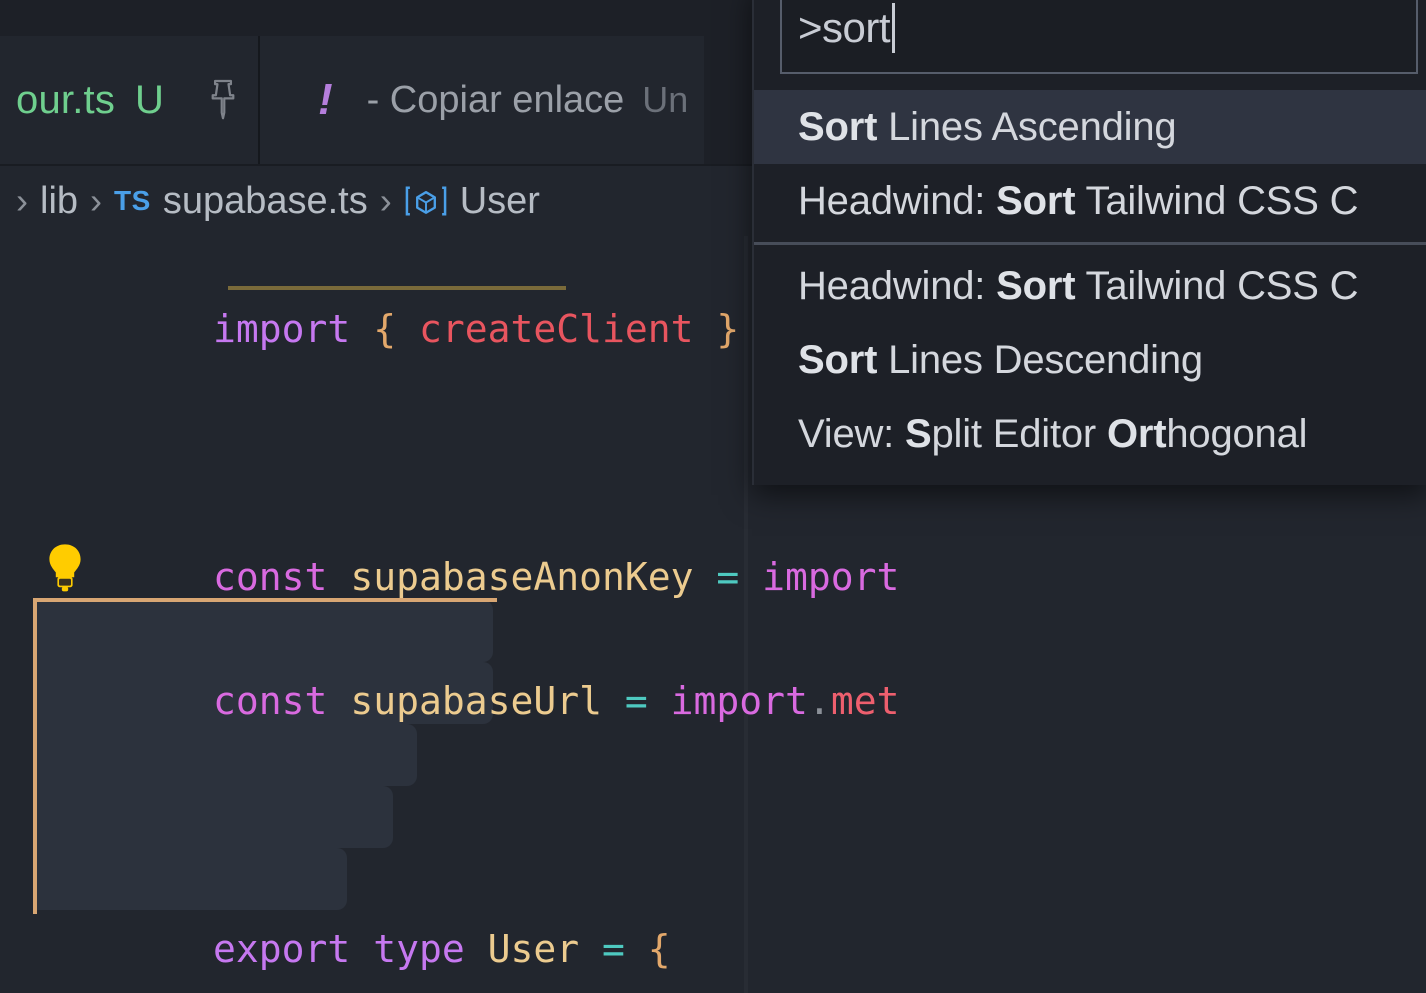 The width and height of the screenshot is (1426, 993). What do you see at coordinates (1099, 37) in the screenshot?
I see `command-palette-input-box: >sort` at bounding box center [1099, 37].